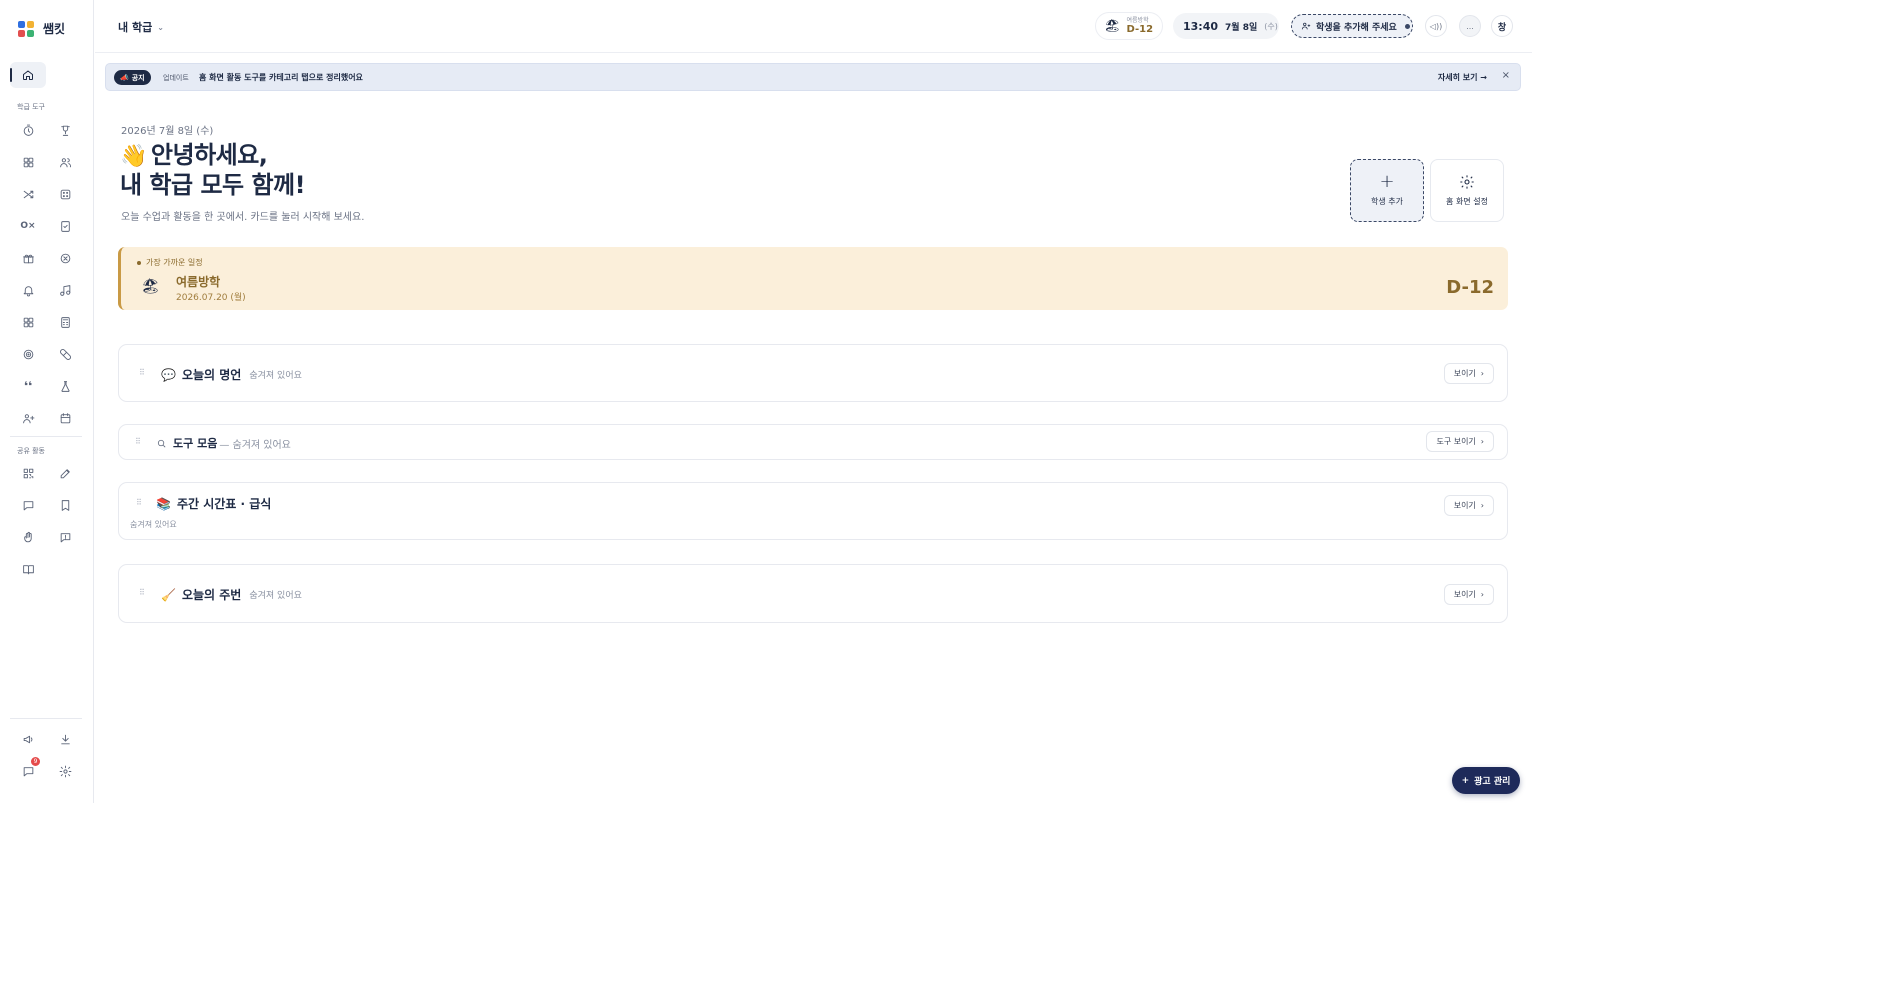  I want to click on sidebar-home-button, so click(28, 75).